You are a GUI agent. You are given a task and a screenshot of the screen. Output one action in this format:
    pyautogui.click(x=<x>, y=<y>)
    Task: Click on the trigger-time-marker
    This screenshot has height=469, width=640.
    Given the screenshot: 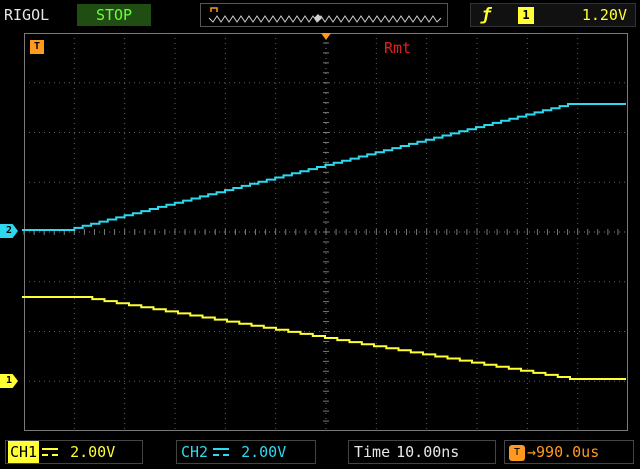 What is the action you would take?
    pyautogui.click(x=326, y=36)
    